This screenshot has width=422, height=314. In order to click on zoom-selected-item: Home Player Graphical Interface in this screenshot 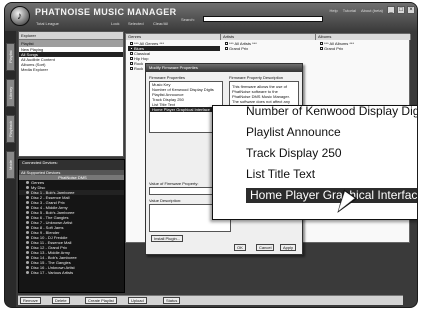, I will do `click(331, 195)`.